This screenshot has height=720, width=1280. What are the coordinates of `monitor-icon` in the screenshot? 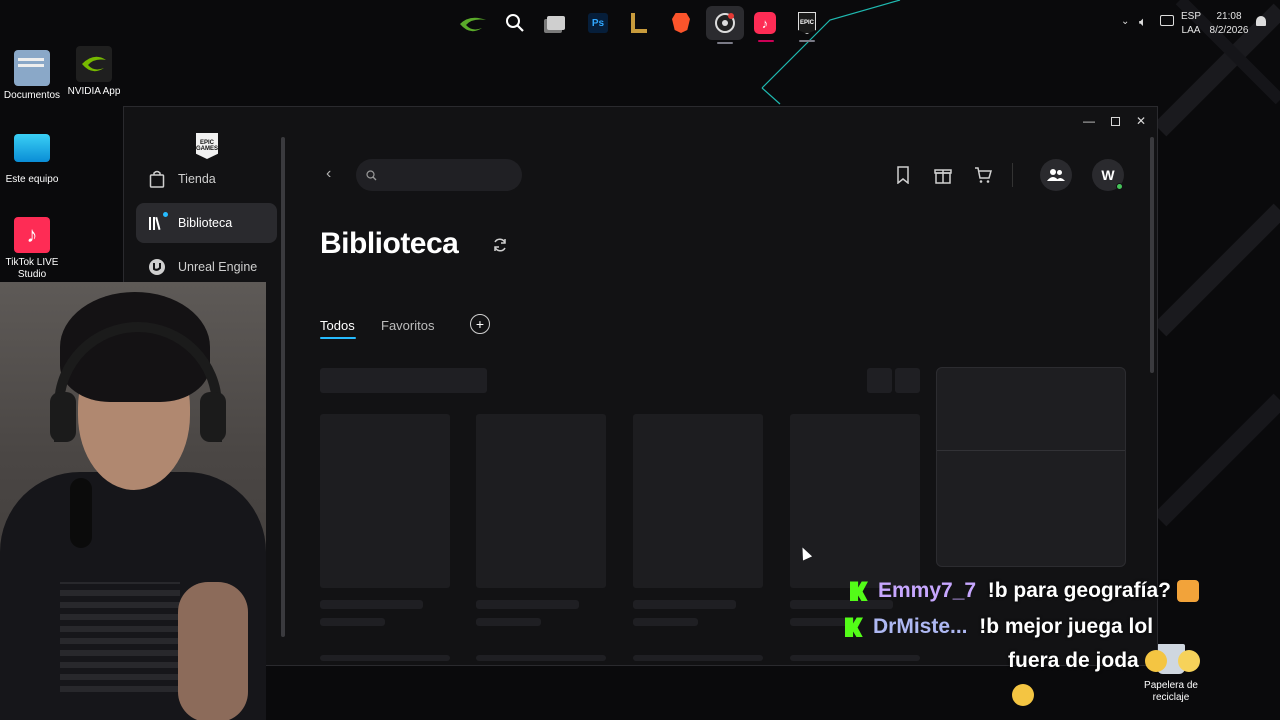 It's located at (32, 148).